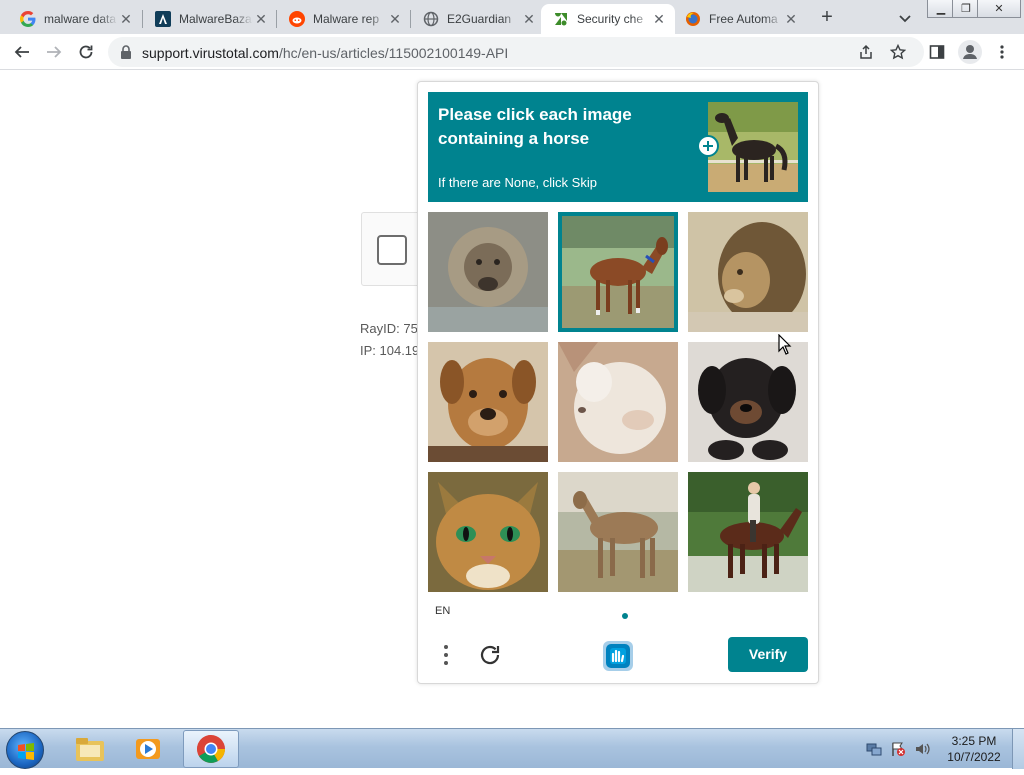 The image size is (1024, 775). I want to click on zendesk-icon, so click(561, 19).